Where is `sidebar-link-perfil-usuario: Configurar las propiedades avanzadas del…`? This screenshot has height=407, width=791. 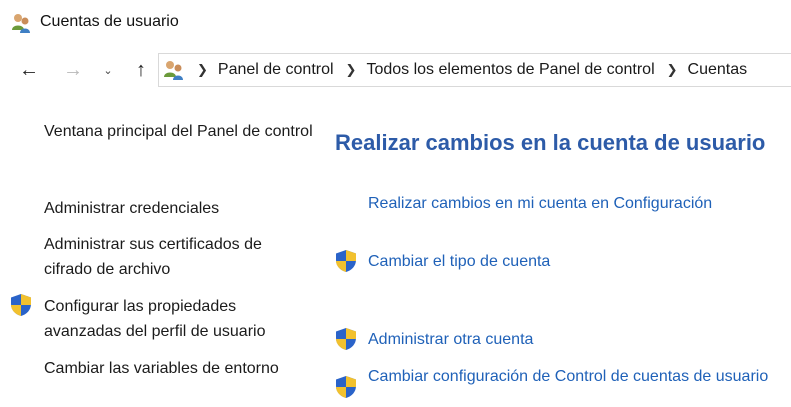 sidebar-link-perfil-usuario: Configurar las propiedades avanzadas del… is located at coordinates (179, 319).